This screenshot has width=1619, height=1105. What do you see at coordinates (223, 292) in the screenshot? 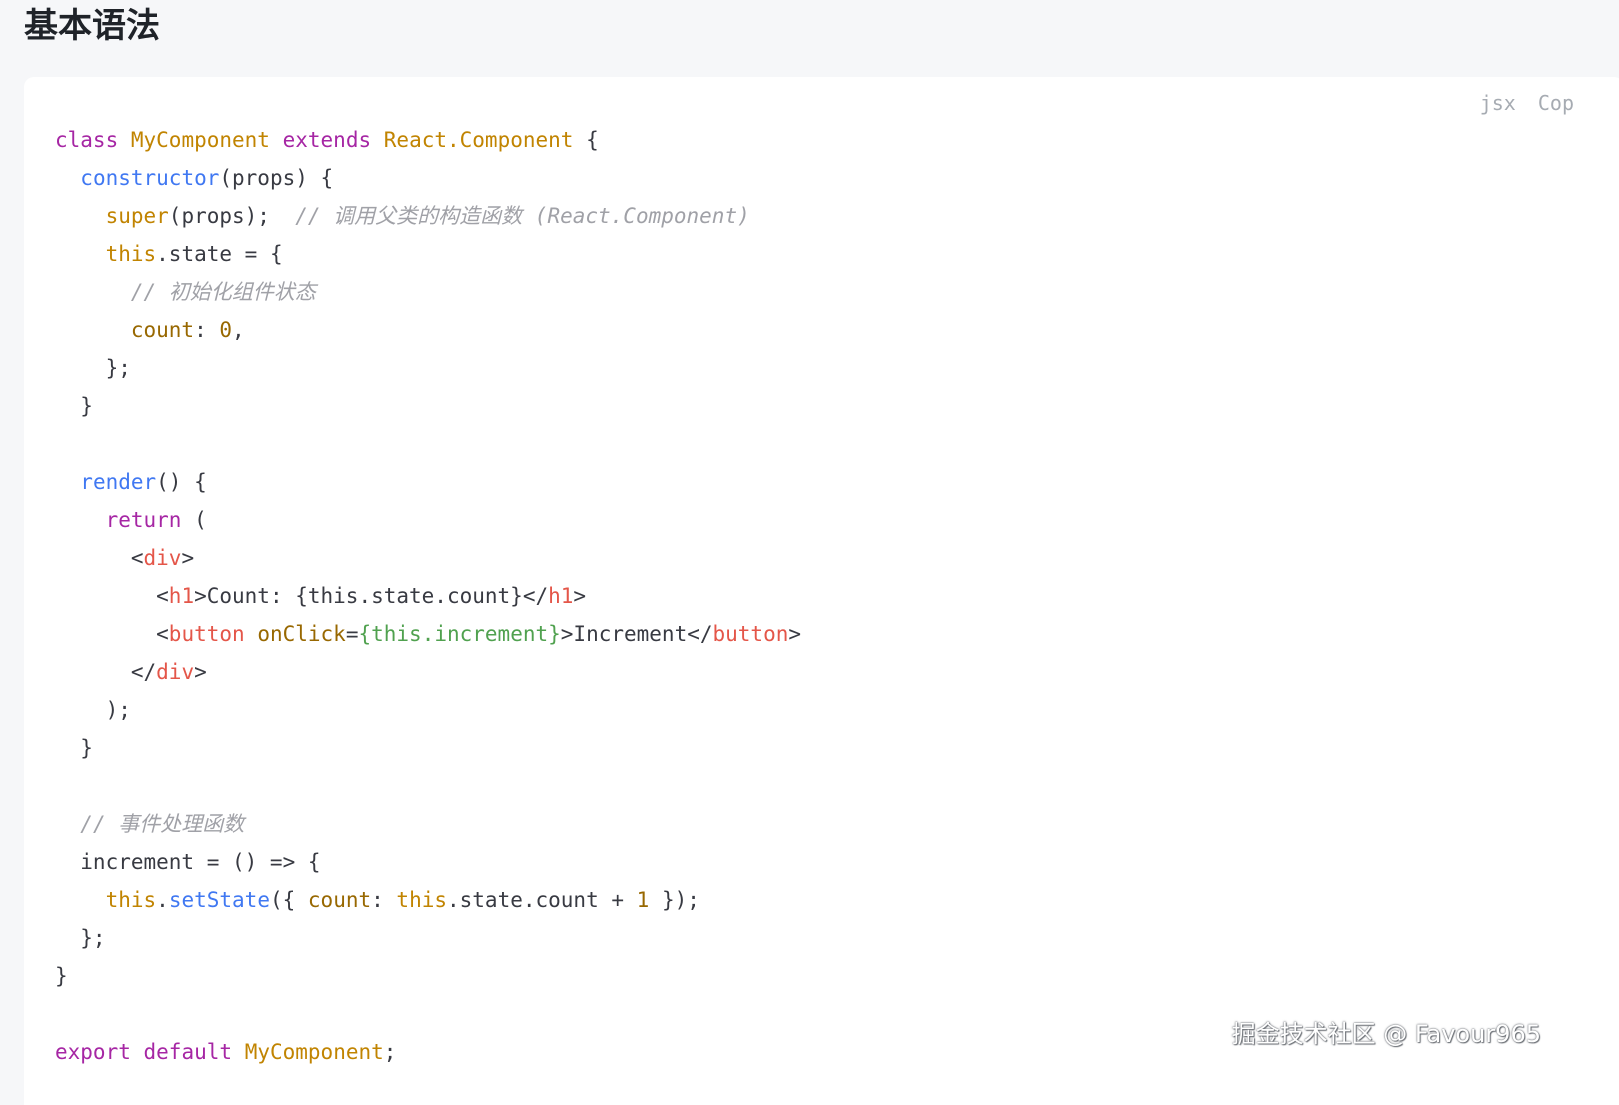
I see `code-token: // 初始化组件状态` at bounding box center [223, 292].